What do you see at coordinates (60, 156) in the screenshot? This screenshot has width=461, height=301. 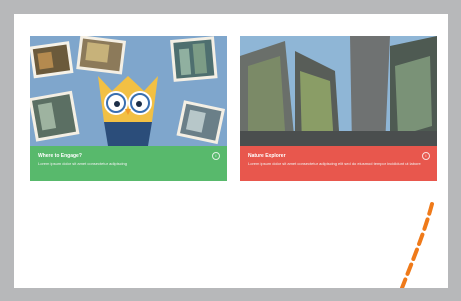 I see `card-title: Where to Engage?` at bounding box center [60, 156].